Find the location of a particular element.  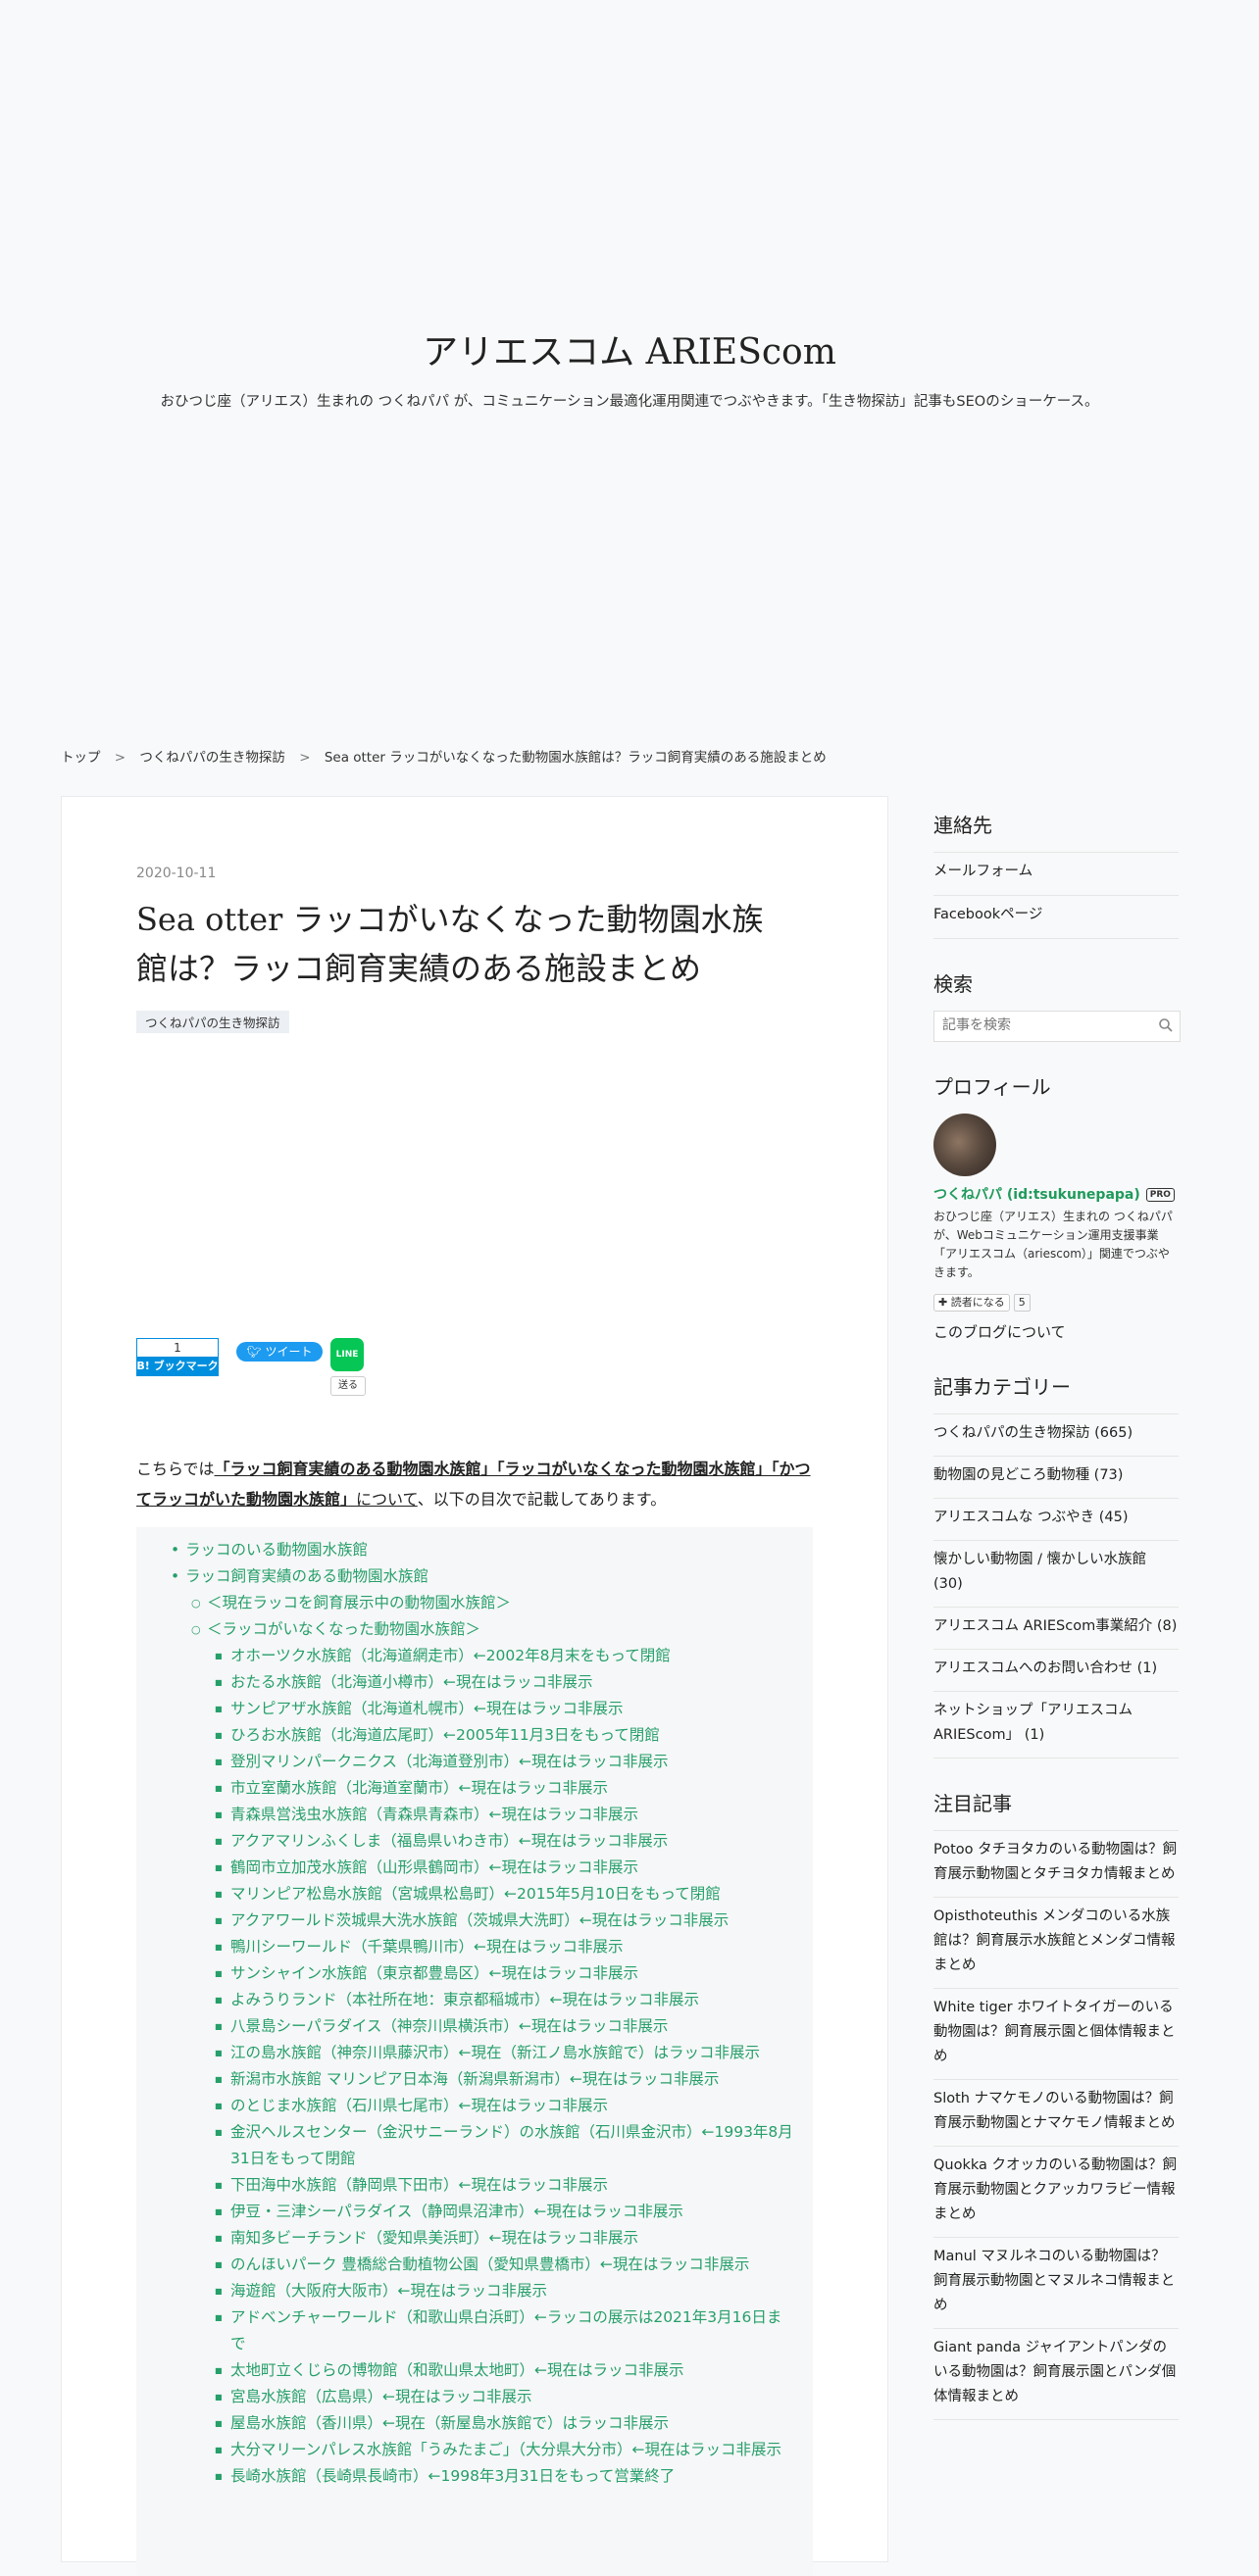

entry-date: 2020-10-11 is located at coordinates (176, 873).